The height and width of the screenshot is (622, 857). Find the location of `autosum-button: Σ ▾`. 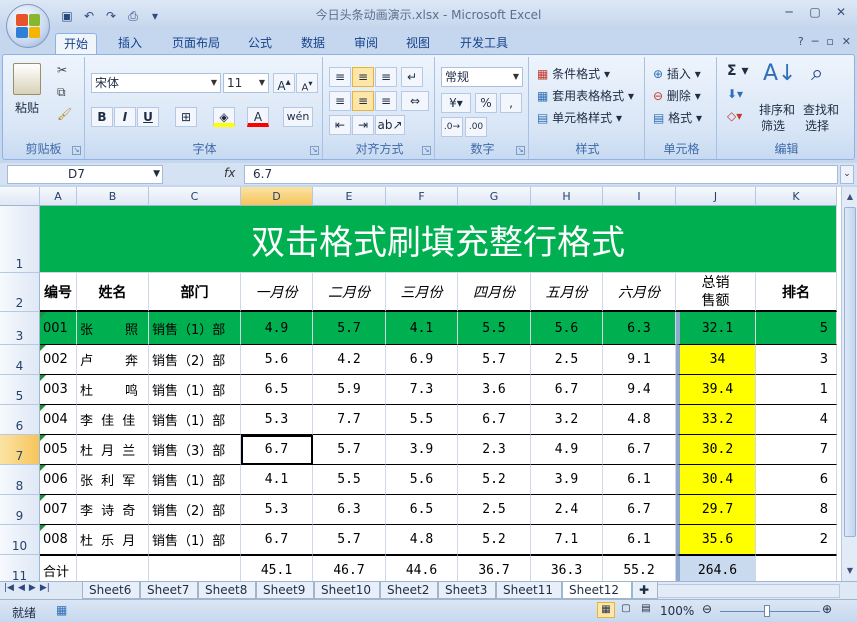

autosum-button: Σ ▾ is located at coordinates (737, 71).